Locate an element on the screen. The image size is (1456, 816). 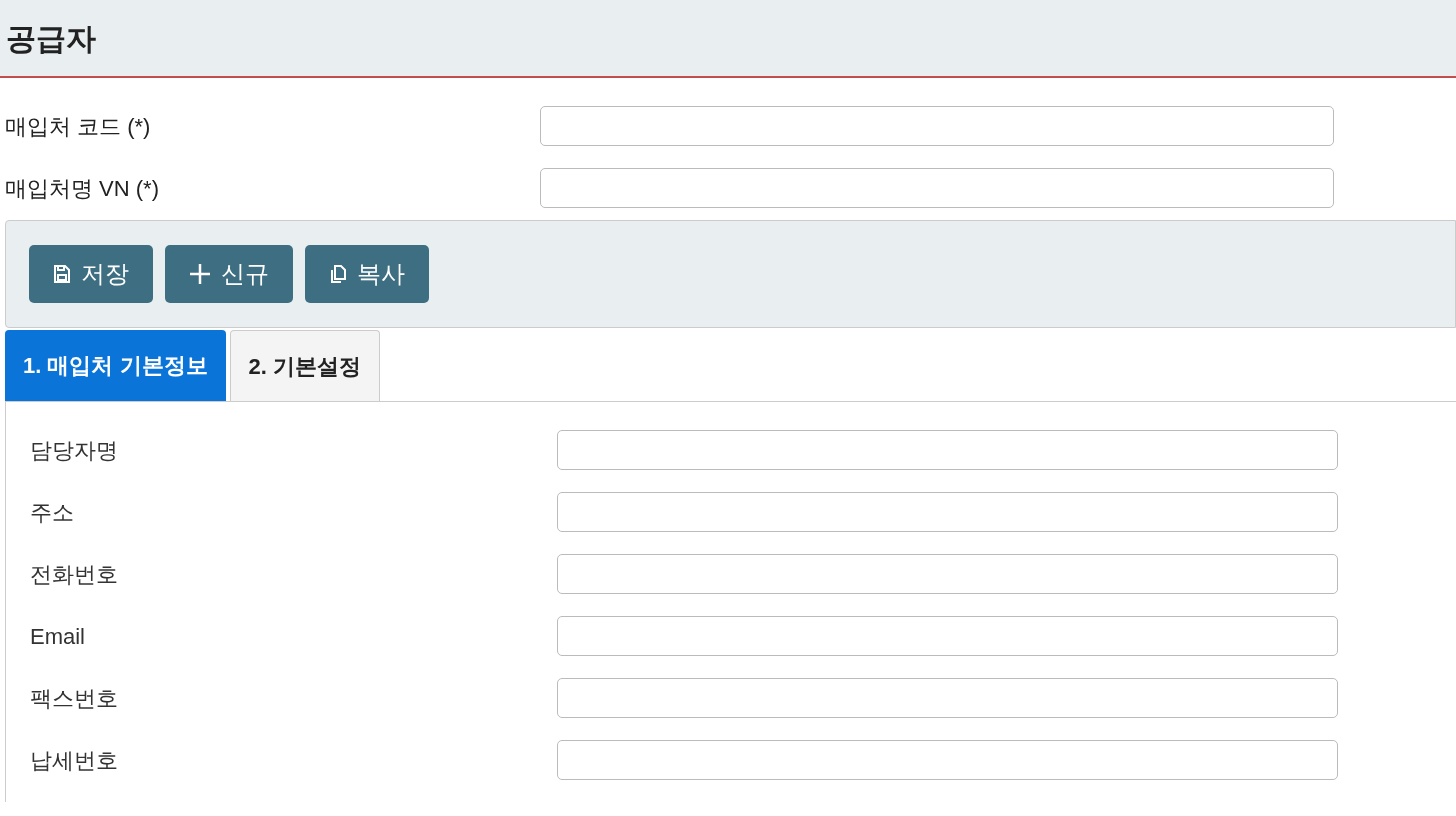
tab: 1. 매입처 기본정보 is located at coordinates (115, 365).